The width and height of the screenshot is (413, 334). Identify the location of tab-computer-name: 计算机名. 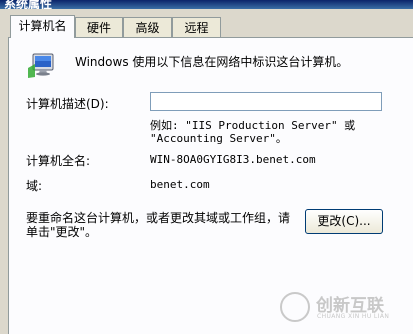
(42, 26).